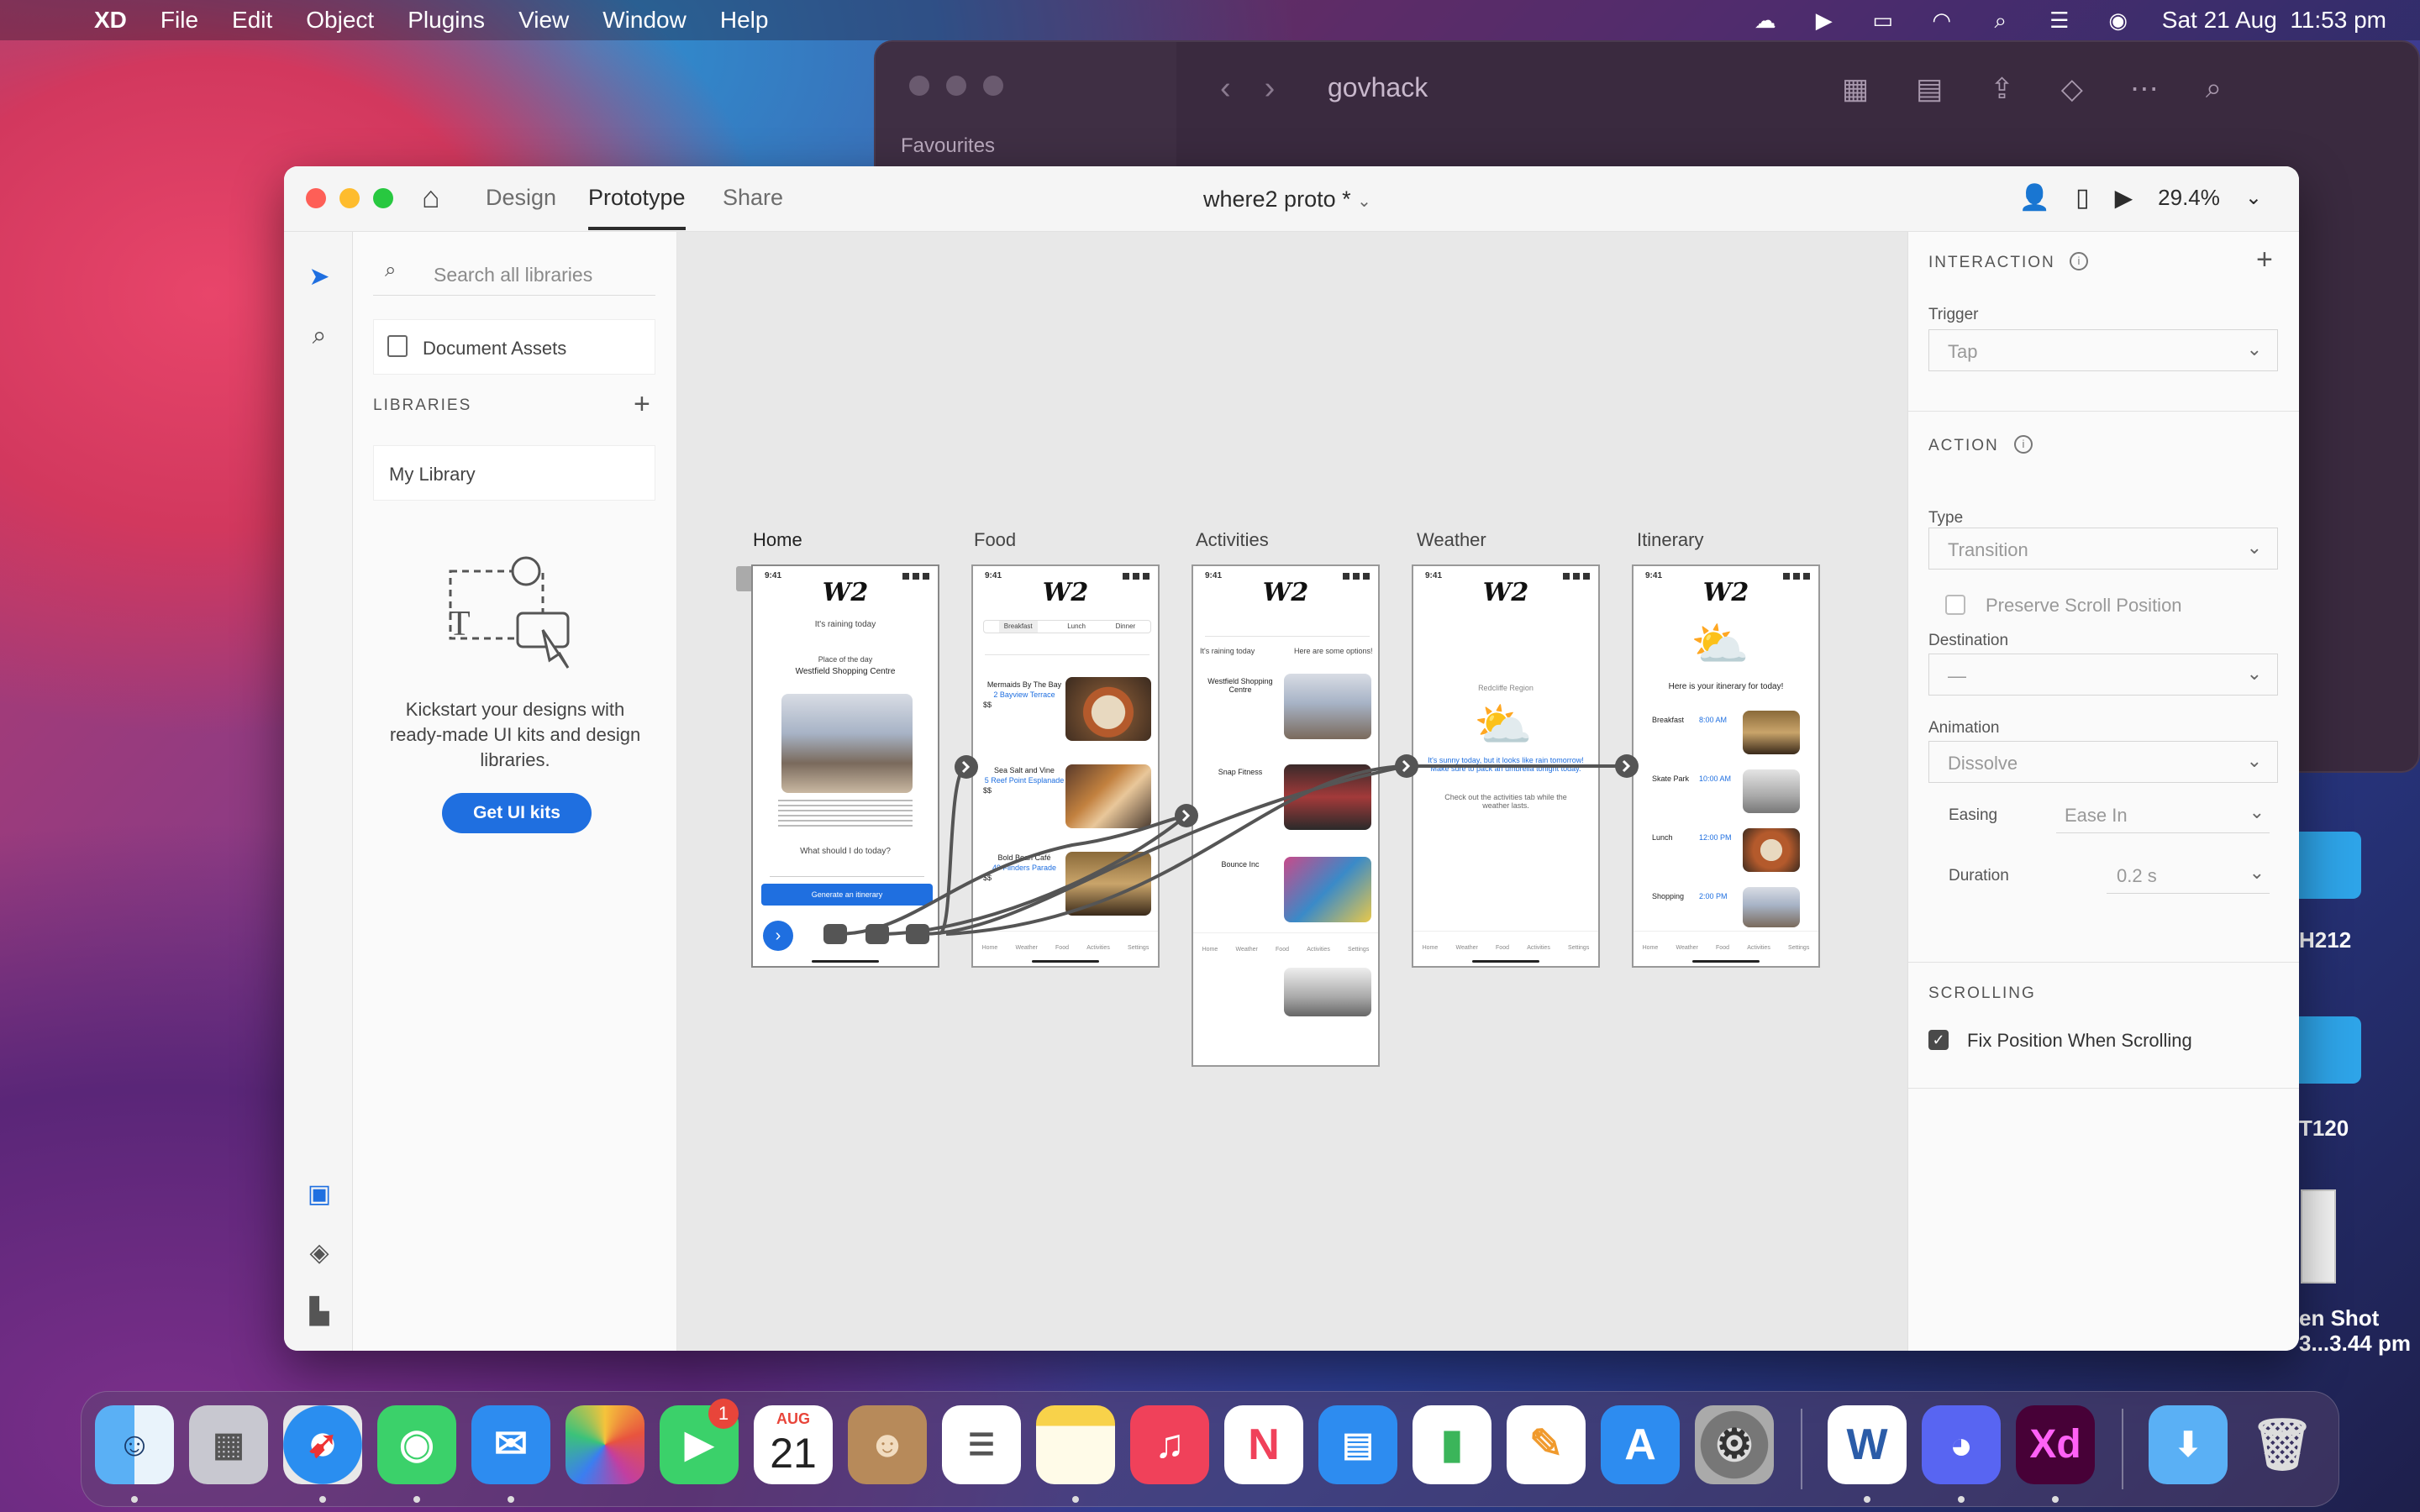  I want to click on dock-launchpad-icon: ▦, so click(228, 1444).